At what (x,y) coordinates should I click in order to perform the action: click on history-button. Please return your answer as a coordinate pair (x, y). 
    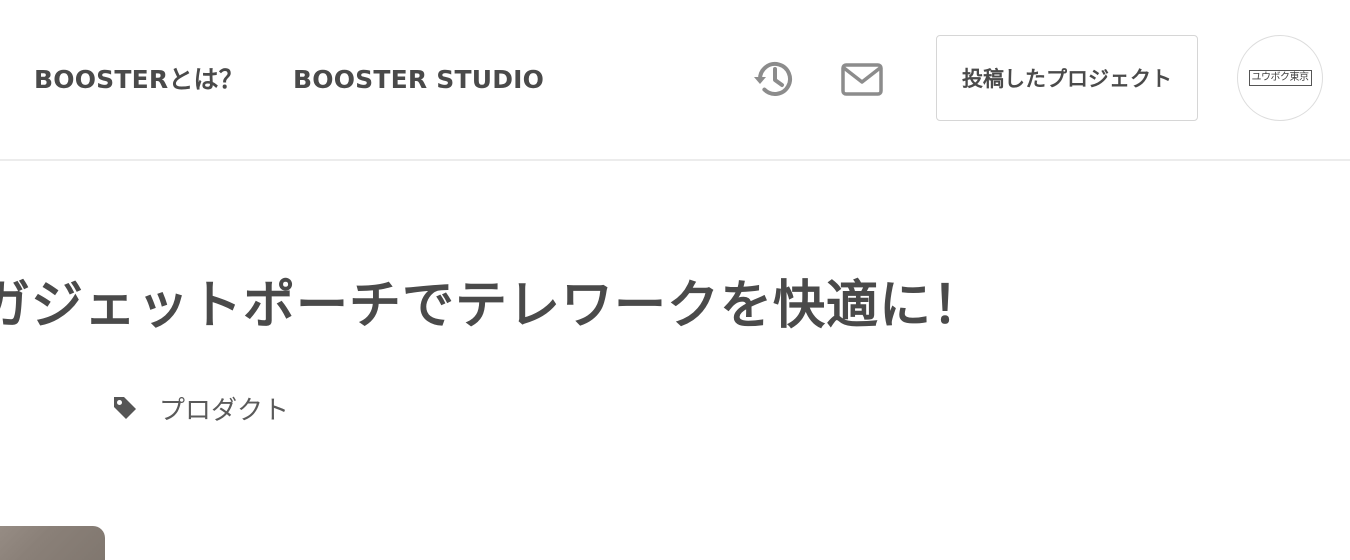
    Looking at the image, I should click on (774, 79).